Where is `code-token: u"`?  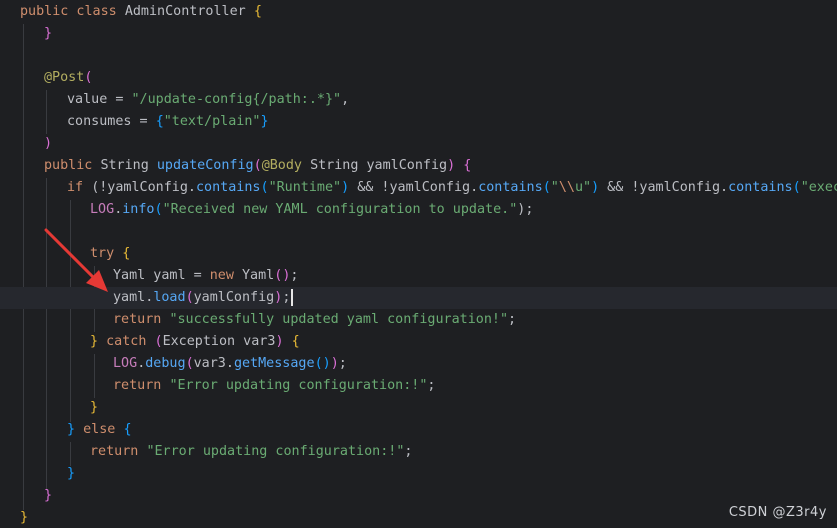 code-token: u" is located at coordinates (583, 187).